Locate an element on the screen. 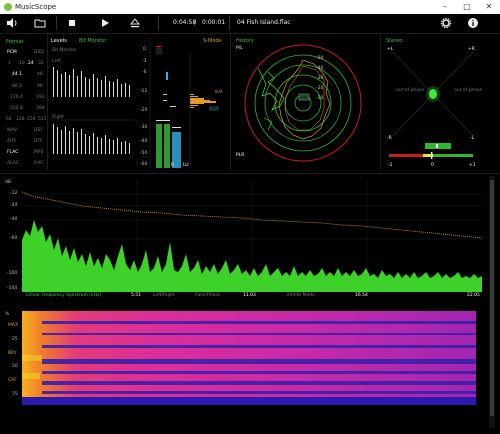  dsd-label: DSD is located at coordinates (39, 52).